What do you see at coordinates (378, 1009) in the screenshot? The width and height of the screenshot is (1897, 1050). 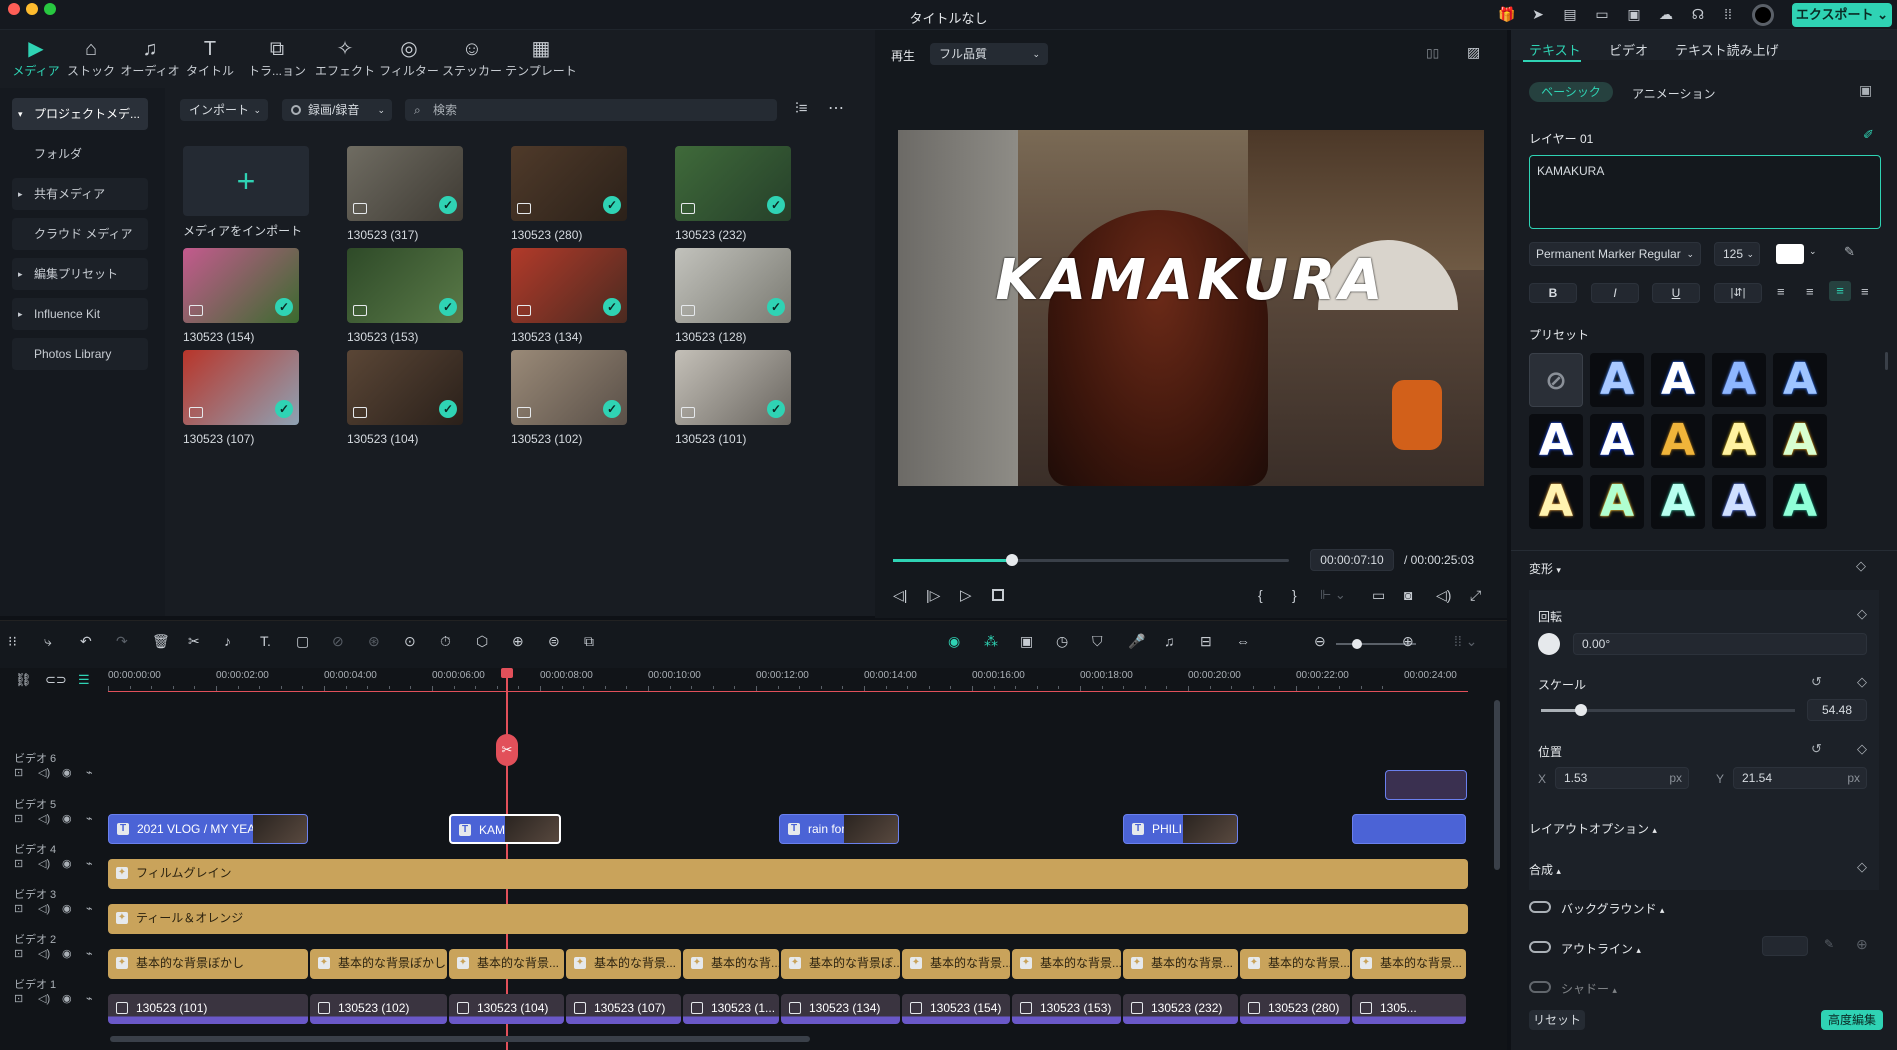 I see `video-clip: 130523 (102)` at bounding box center [378, 1009].